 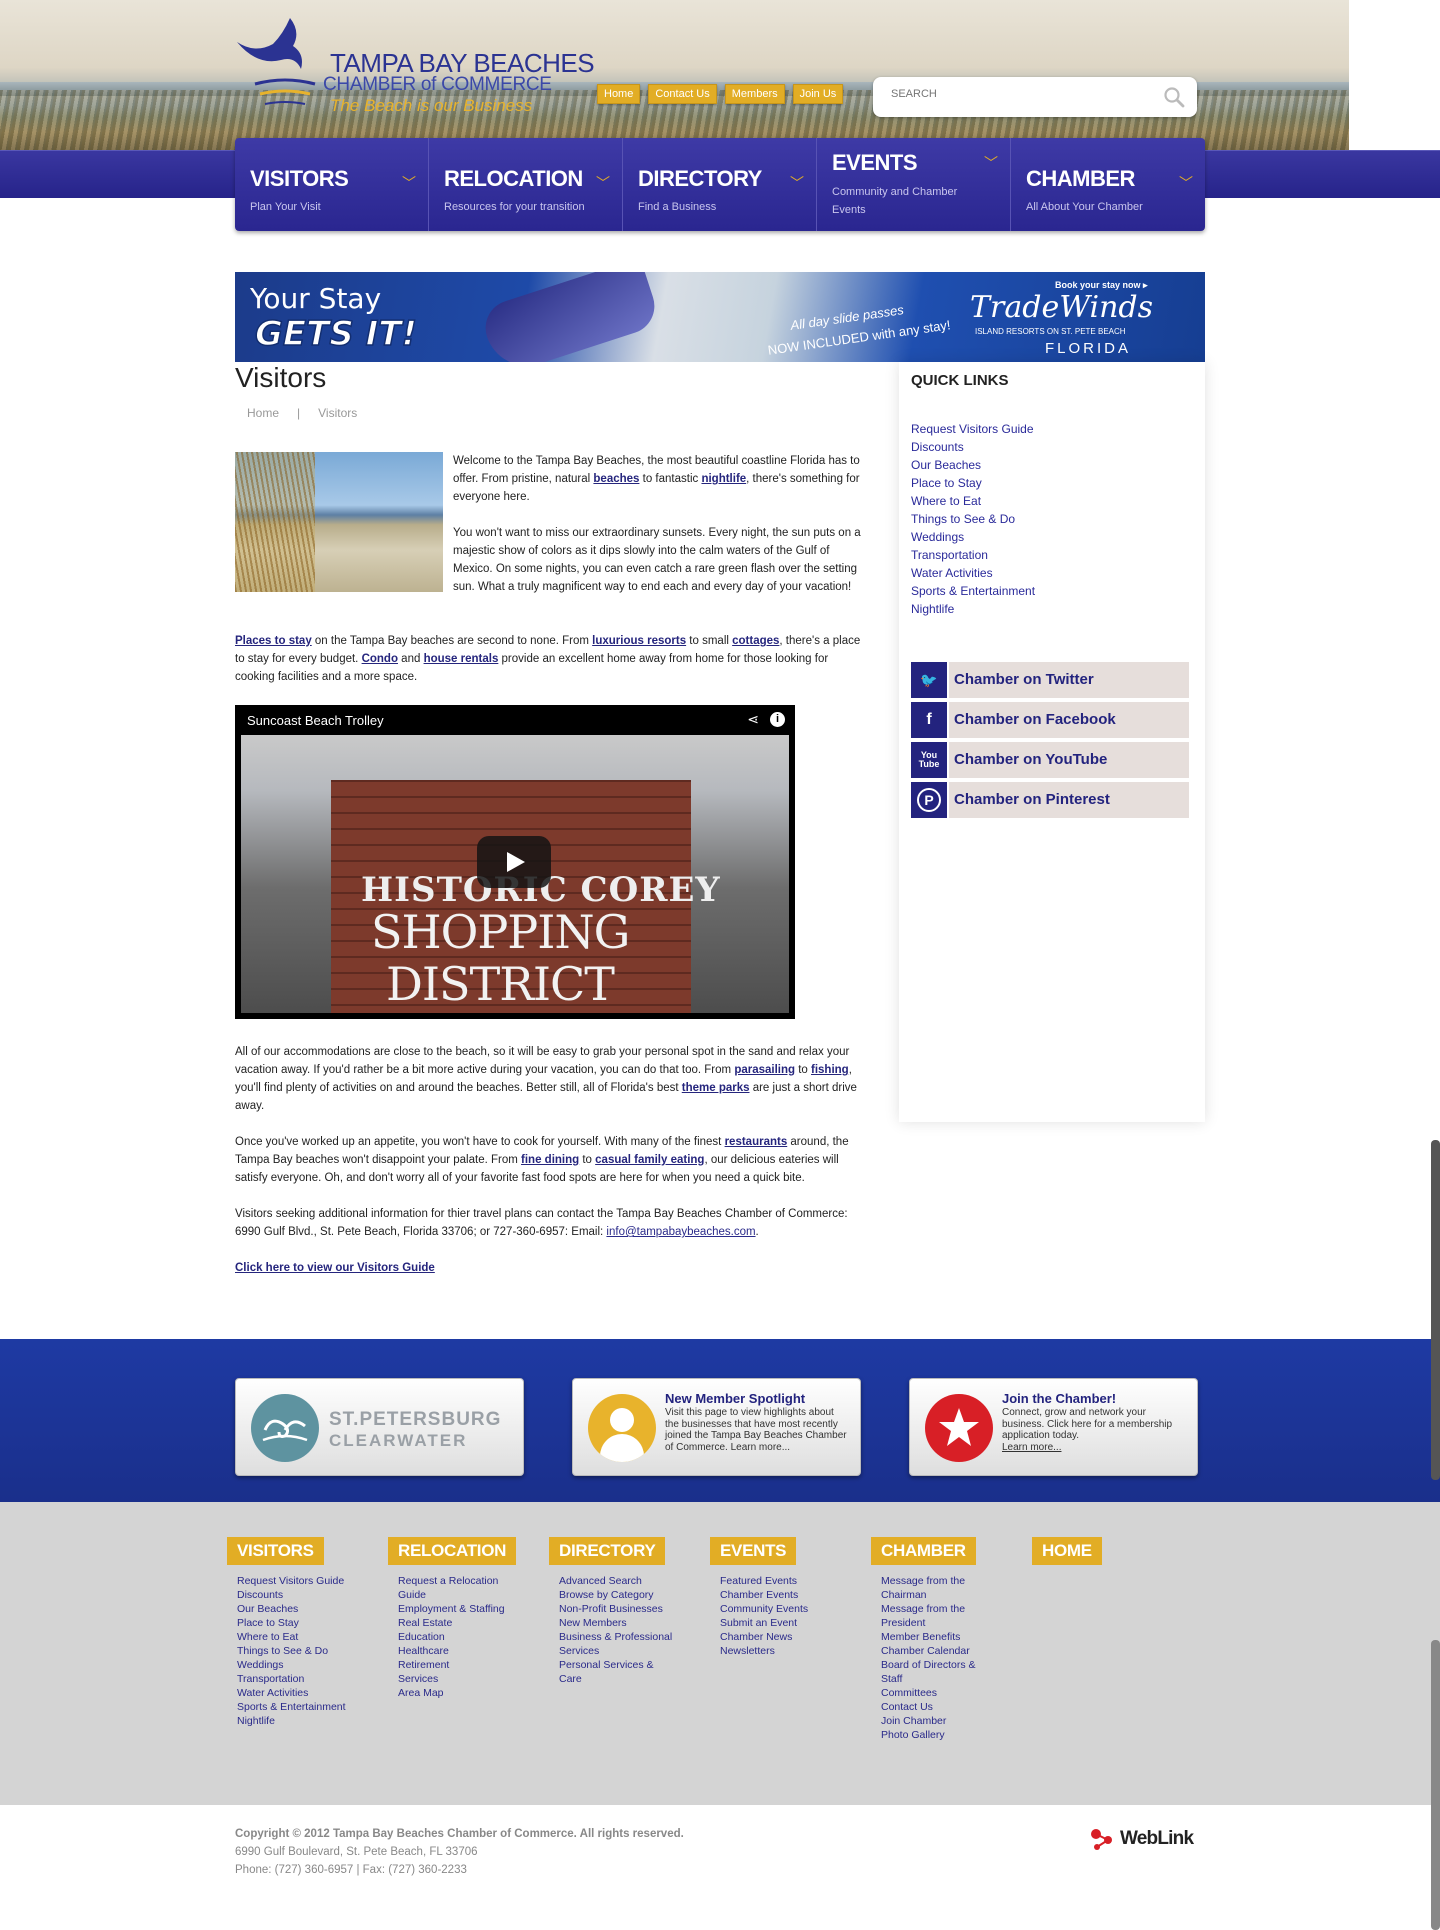 What do you see at coordinates (1435, 1785) in the screenshot?
I see `scrollbar-track` at bounding box center [1435, 1785].